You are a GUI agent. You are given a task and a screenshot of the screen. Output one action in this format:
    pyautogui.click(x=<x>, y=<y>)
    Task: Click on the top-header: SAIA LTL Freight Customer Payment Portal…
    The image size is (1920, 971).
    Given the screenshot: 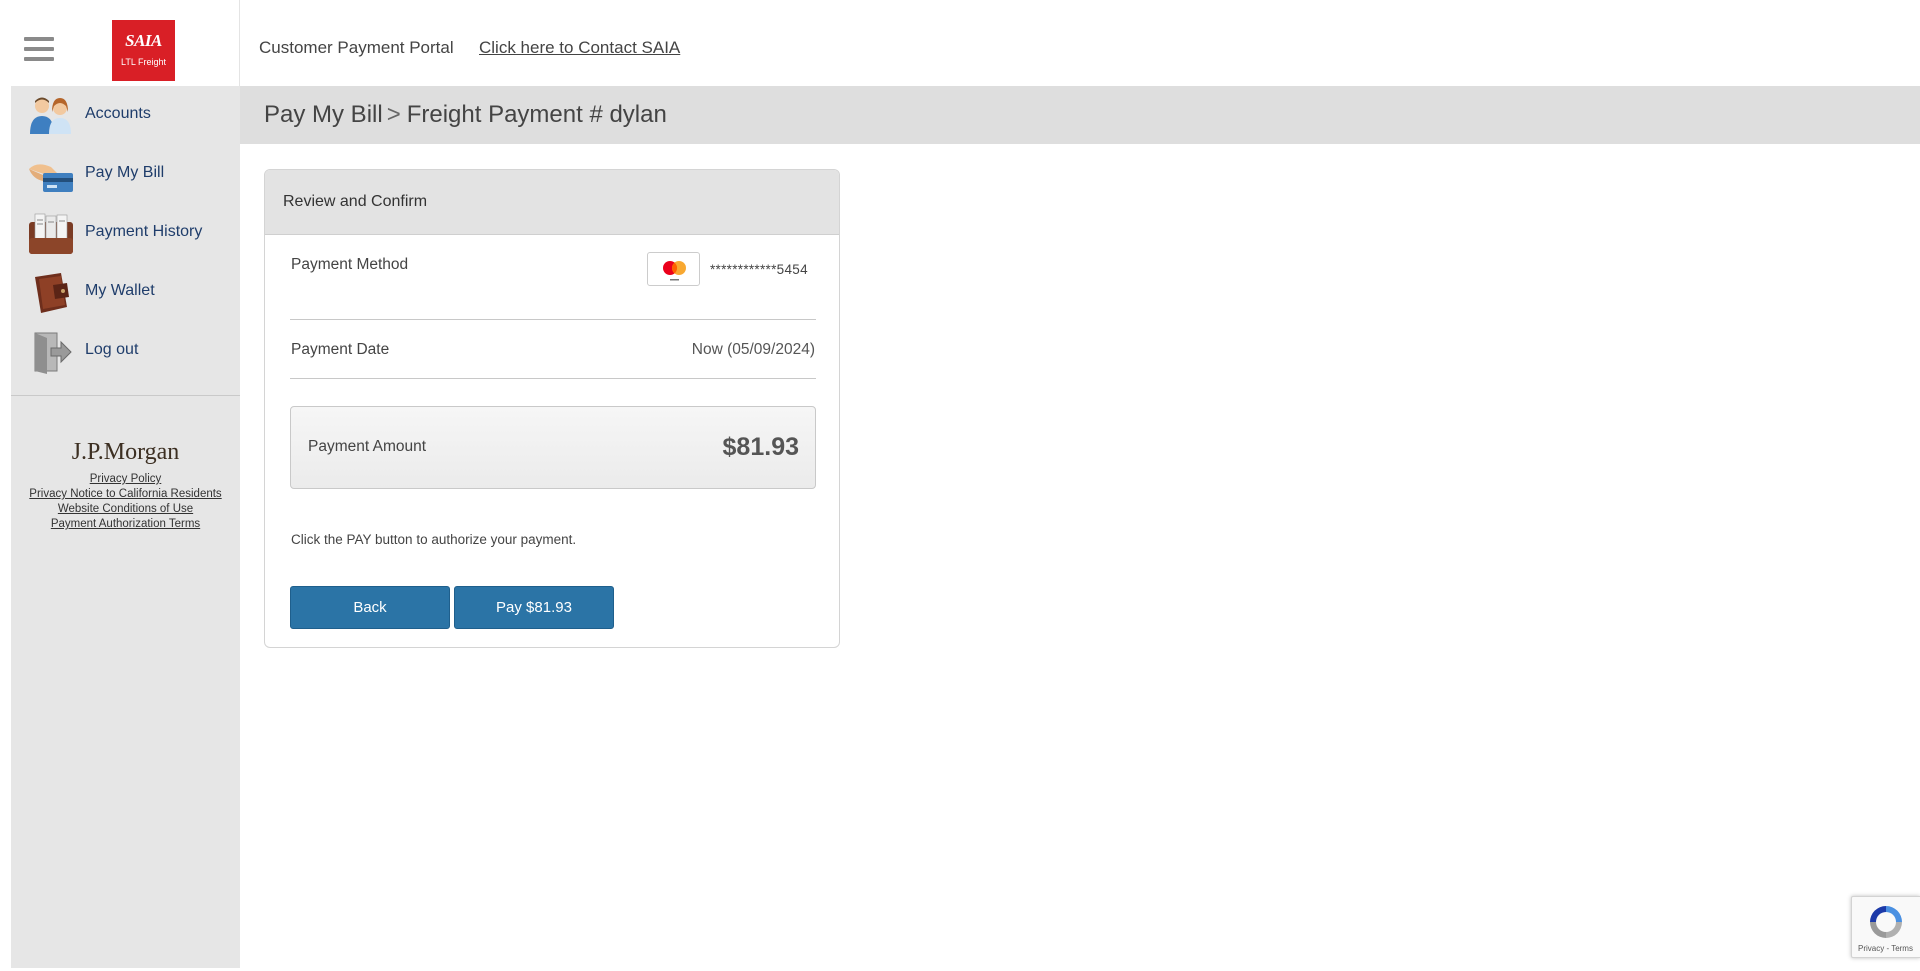 What is the action you would take?
    pyautogui.click(x=960, y=43)
    